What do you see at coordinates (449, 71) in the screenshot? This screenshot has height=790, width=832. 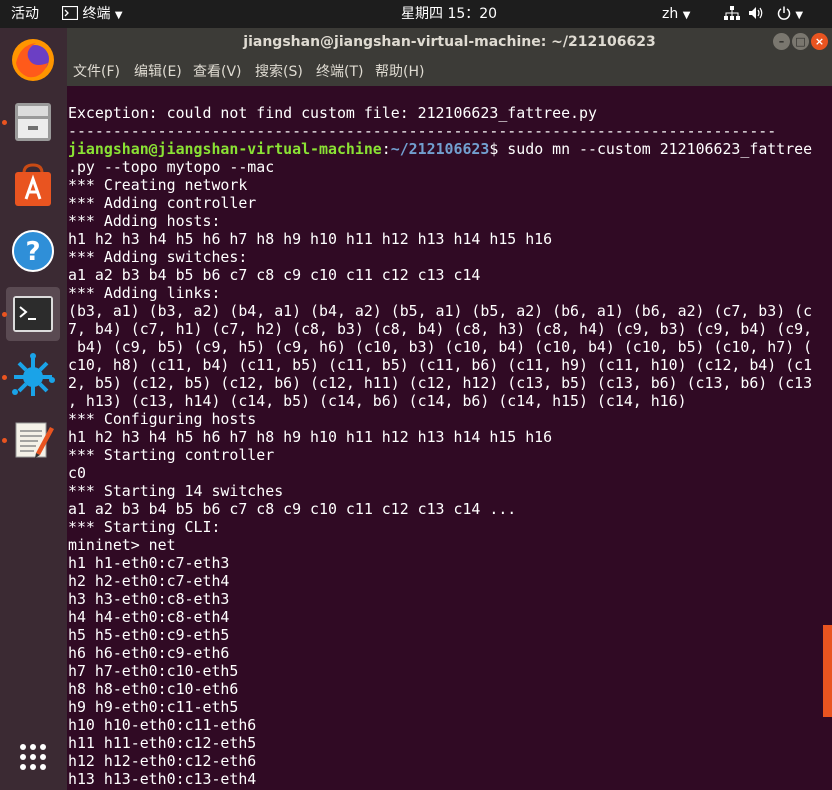 I see `menu-bar: 文件(F) 编辑(E) 查看(V) 搜索(S) 终端(T) 帮助(H)` at bounding box center [449, 71].